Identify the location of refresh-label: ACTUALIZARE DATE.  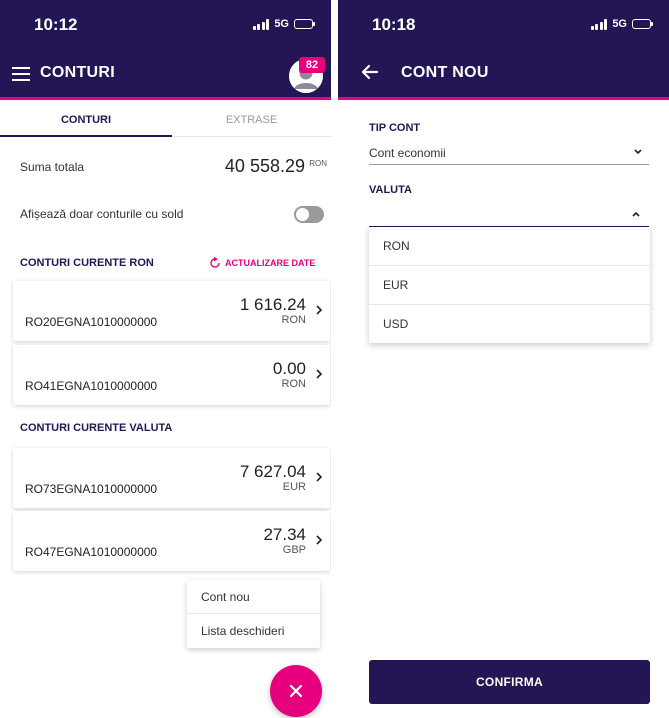
(270, 263).